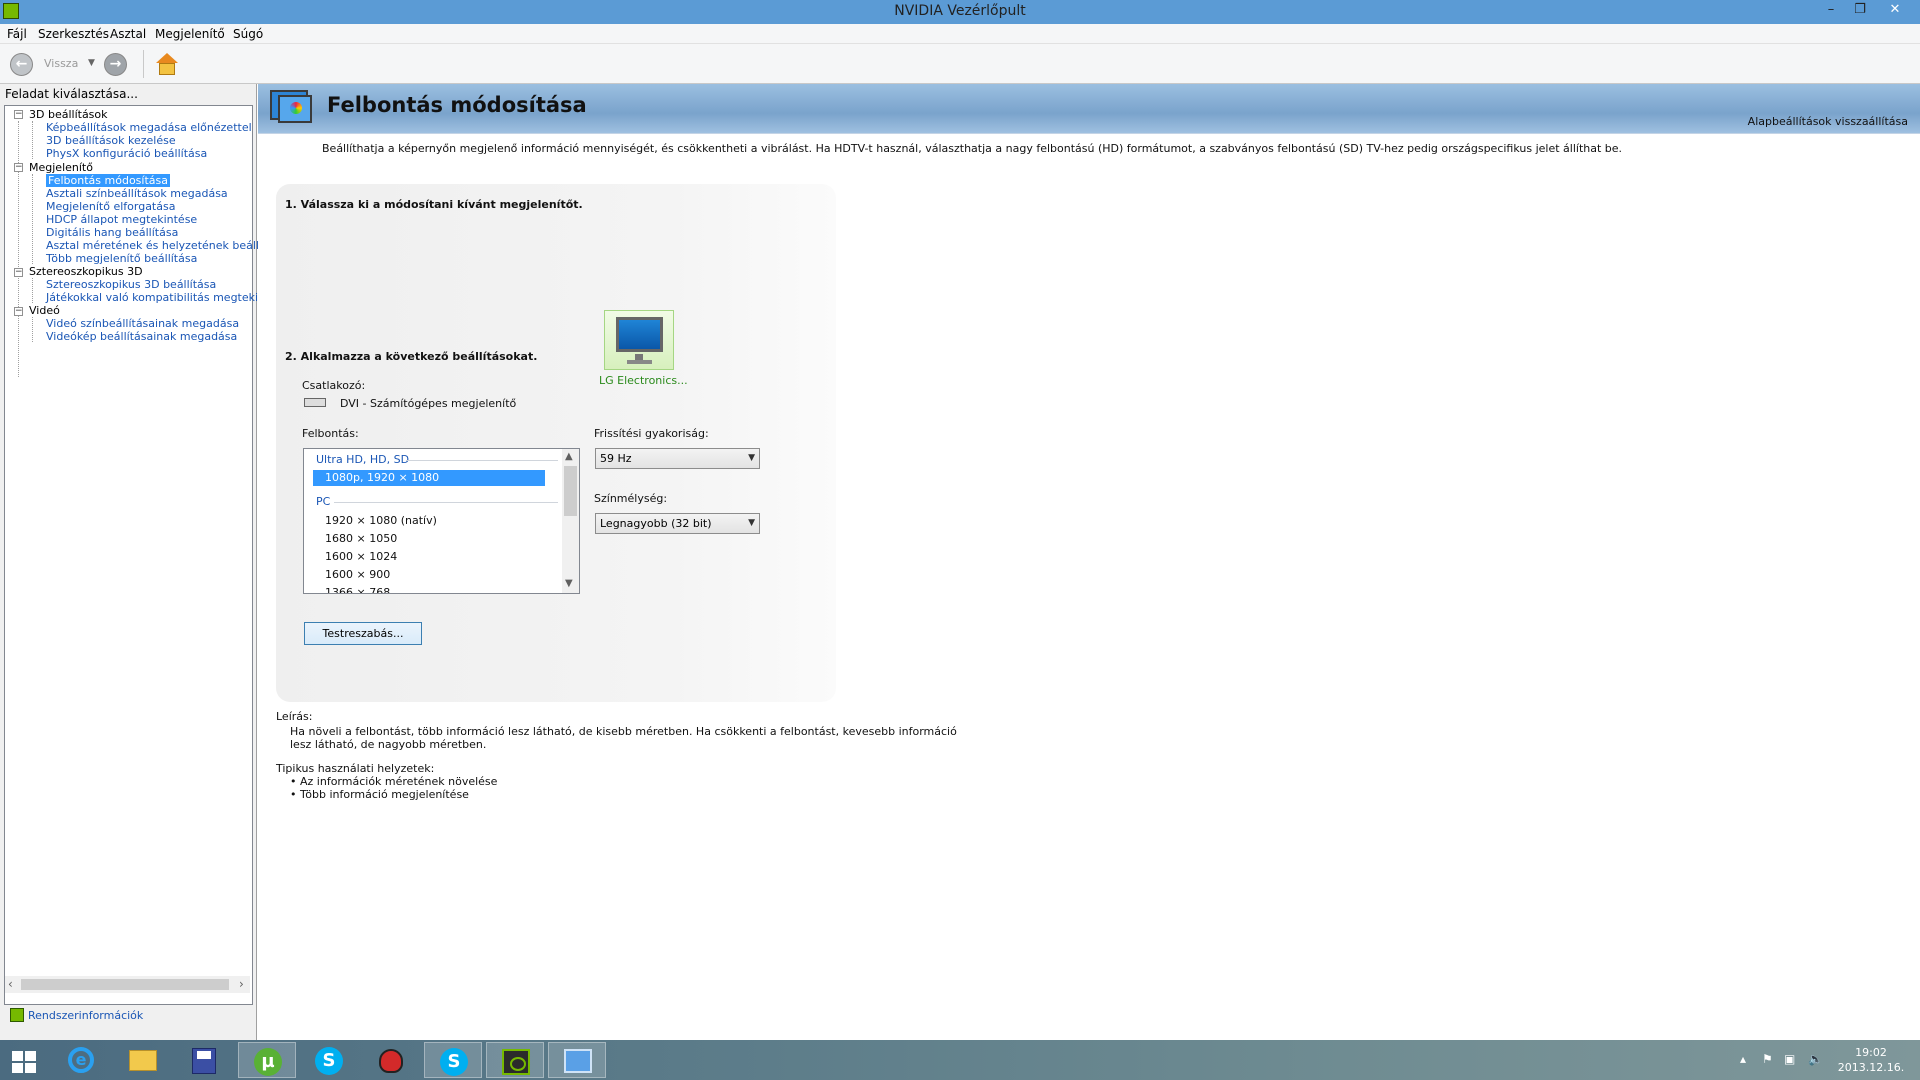  What do you see at coordinates (167, 65) in the screenshot?
I see `home-icon` at bounding box center [167, 65].